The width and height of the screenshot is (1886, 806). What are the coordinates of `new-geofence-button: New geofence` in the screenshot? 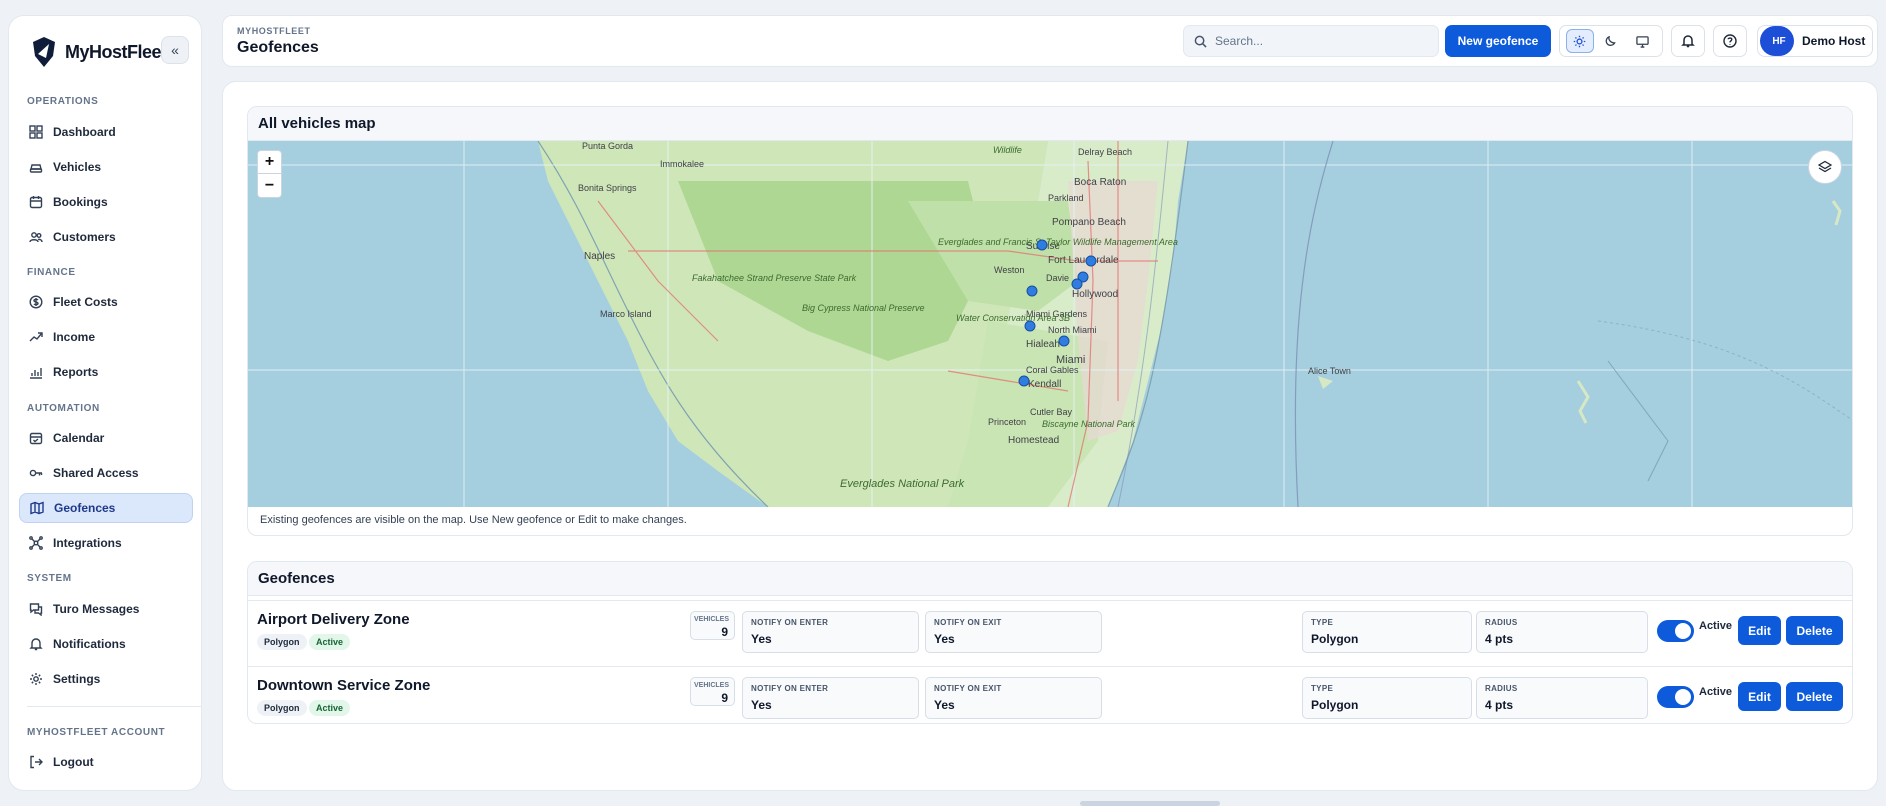 It's located at (1498, 41).